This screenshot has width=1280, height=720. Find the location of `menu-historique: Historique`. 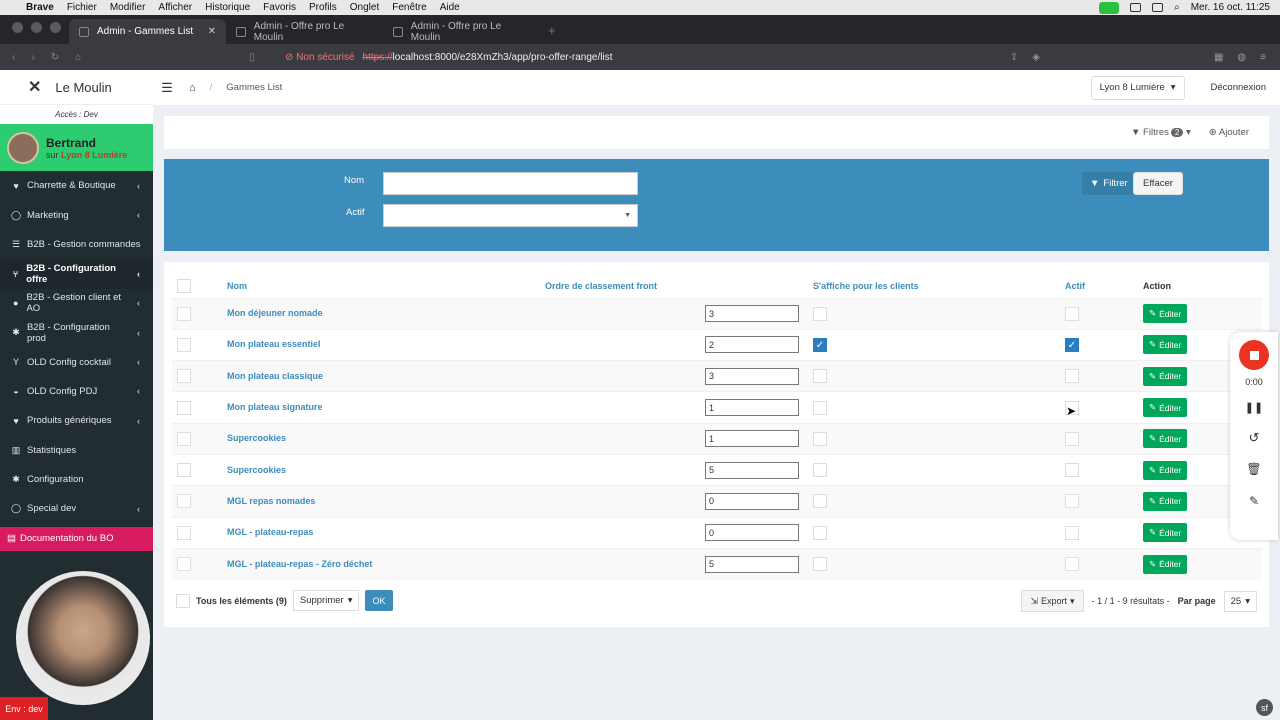

menu-historique: Historique is located at coordinates (227, 7).